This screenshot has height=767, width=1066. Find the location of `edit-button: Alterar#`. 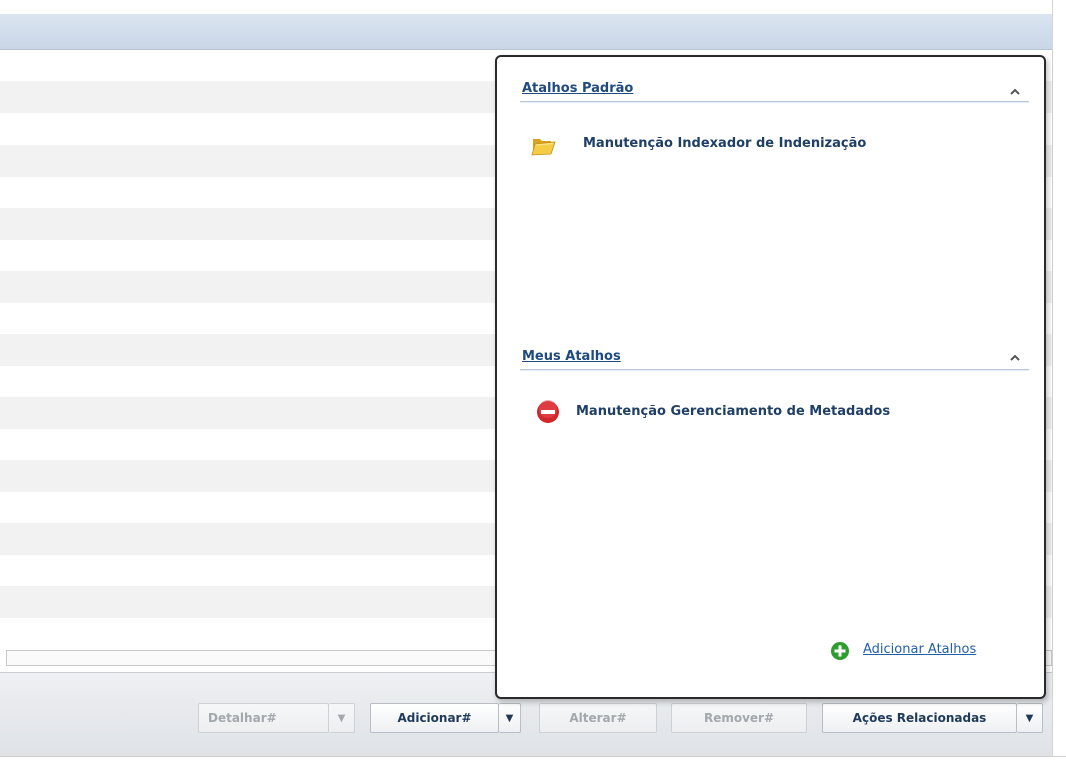

edit-button: Alterar# is located at coordinates (598, 718).